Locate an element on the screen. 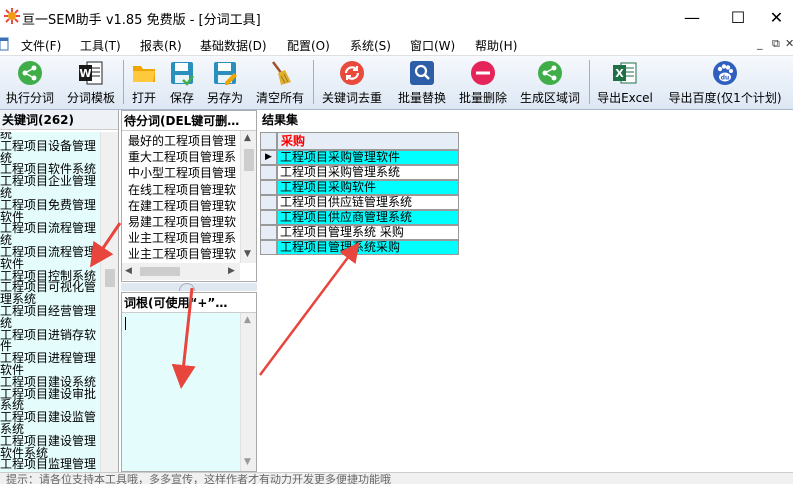 This screenshot has height=484, width=793. maximize-button: ☐ is located at coordinates (738, 17).